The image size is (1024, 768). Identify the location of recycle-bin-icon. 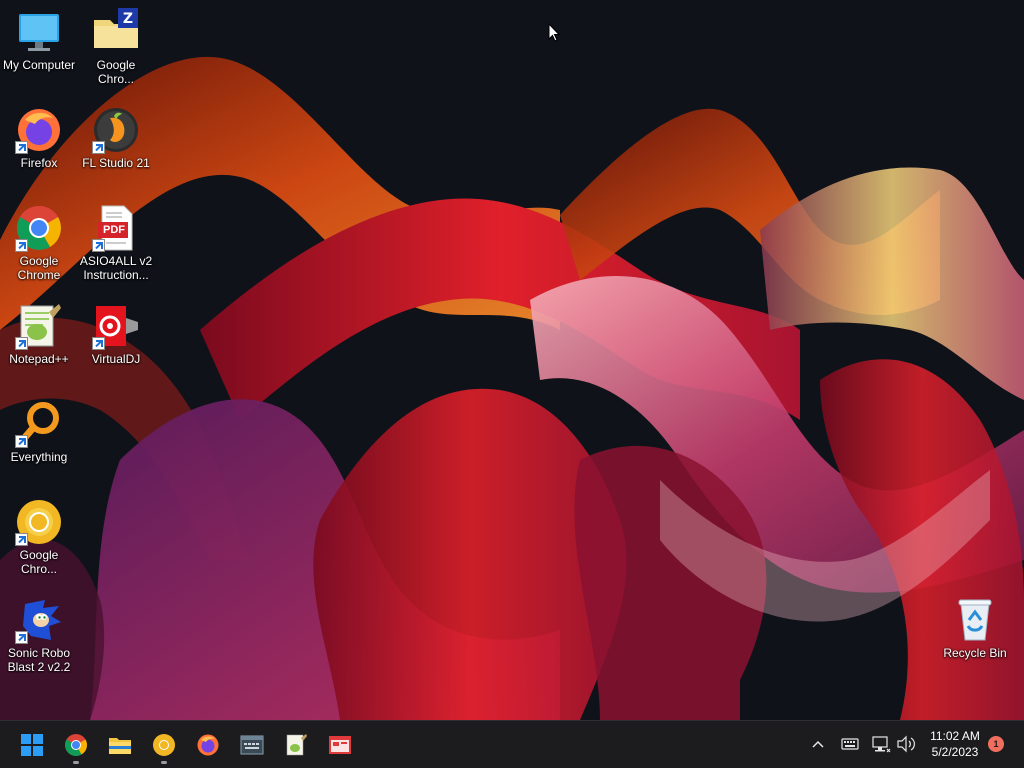
(975, 620).